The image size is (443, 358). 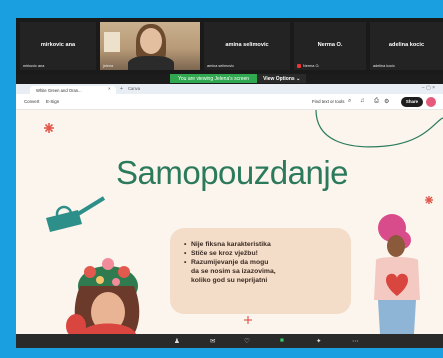 I want to click on chat-icon: ✉, so click(x=212, y=341).